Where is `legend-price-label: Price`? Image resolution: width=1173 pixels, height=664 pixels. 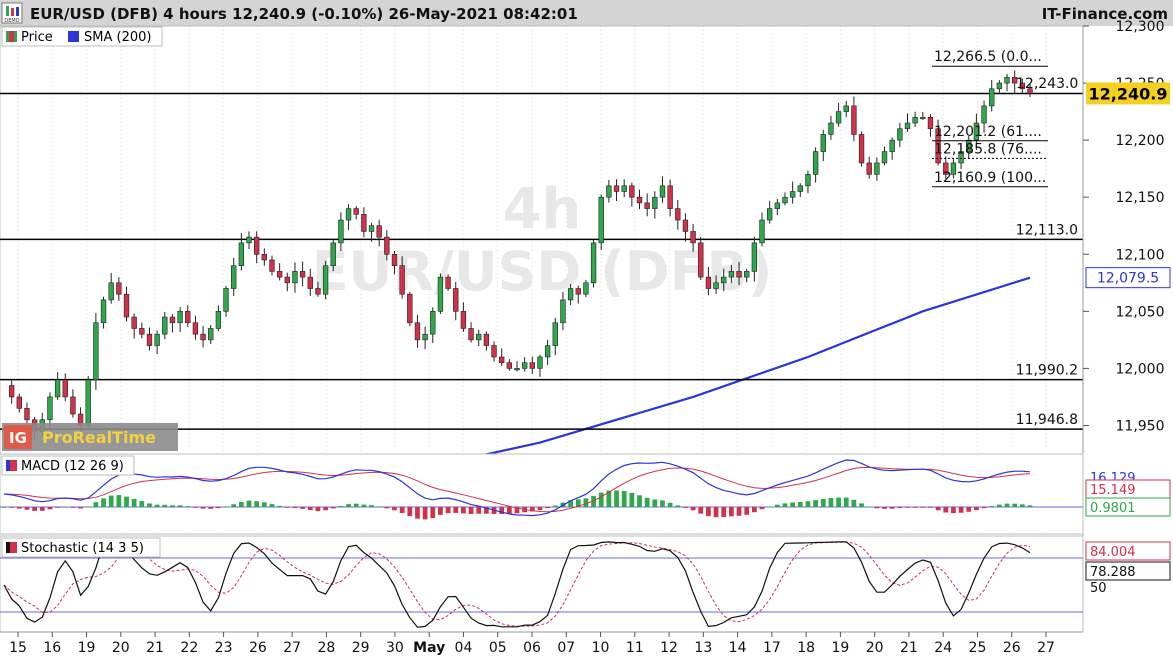
legend-price-label: Price is located at coordinates (37, 37).